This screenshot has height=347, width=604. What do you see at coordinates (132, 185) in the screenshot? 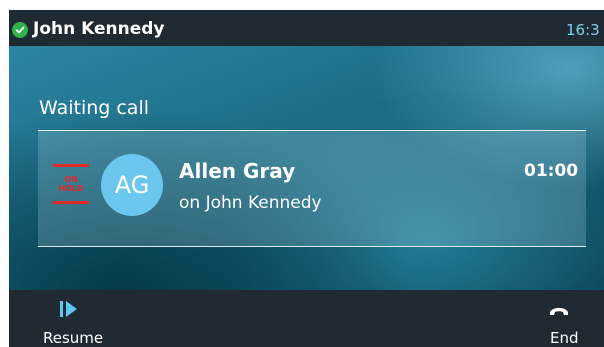
I see `avatar: AG` at bounding box center [132, 185].